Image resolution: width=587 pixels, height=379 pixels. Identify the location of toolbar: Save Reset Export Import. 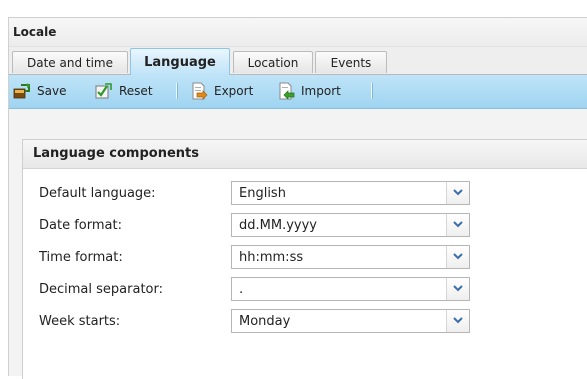
(298, 92).